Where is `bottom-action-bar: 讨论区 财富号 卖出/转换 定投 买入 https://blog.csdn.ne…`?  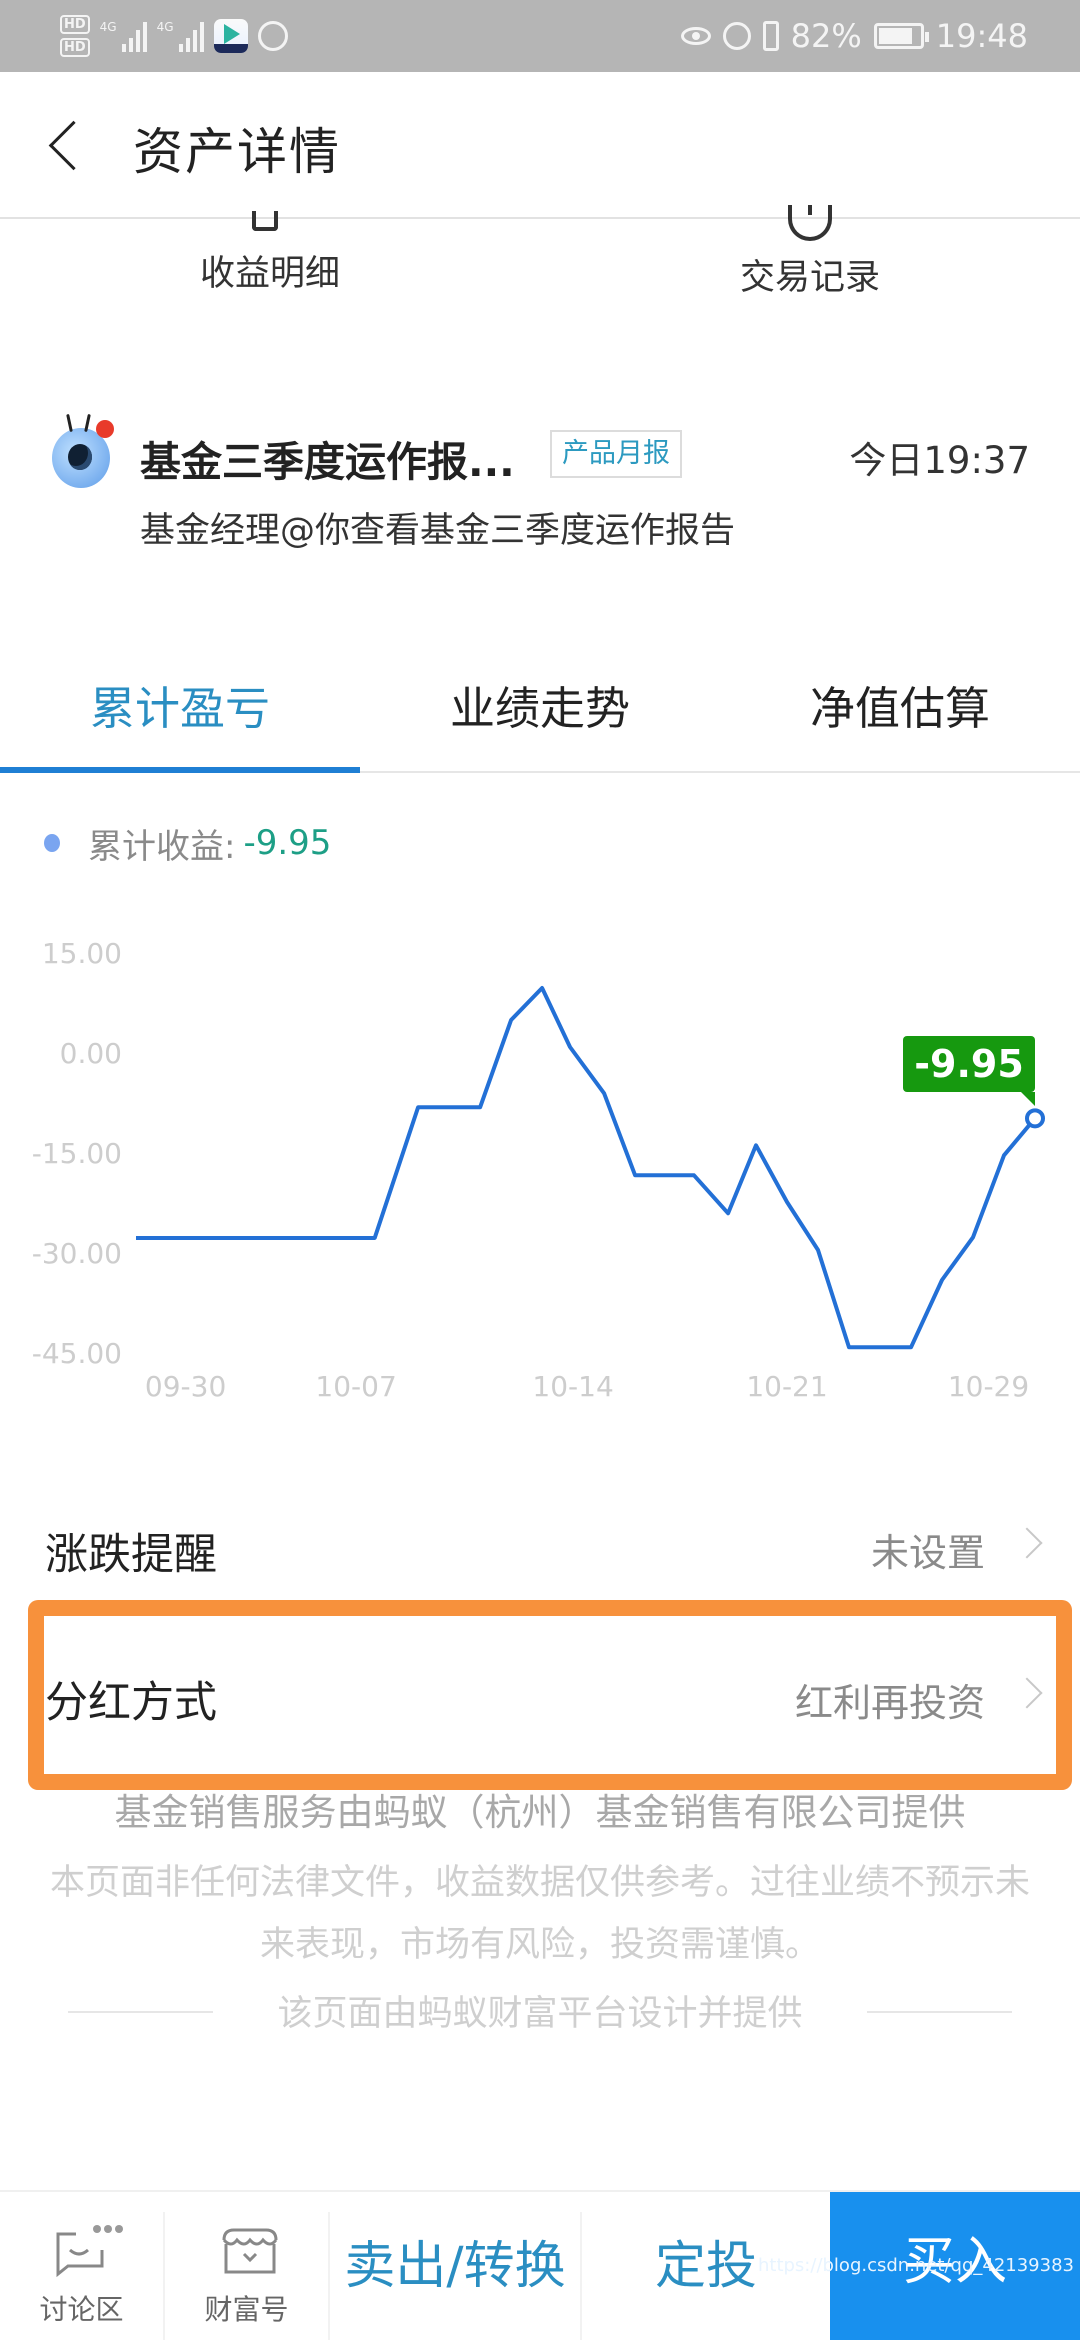
bottom-action-bar: 讨论区 财富号 卖出/转换 定投 买入 https://blog.csdn.ne… is located at coordinates (540, 2265).